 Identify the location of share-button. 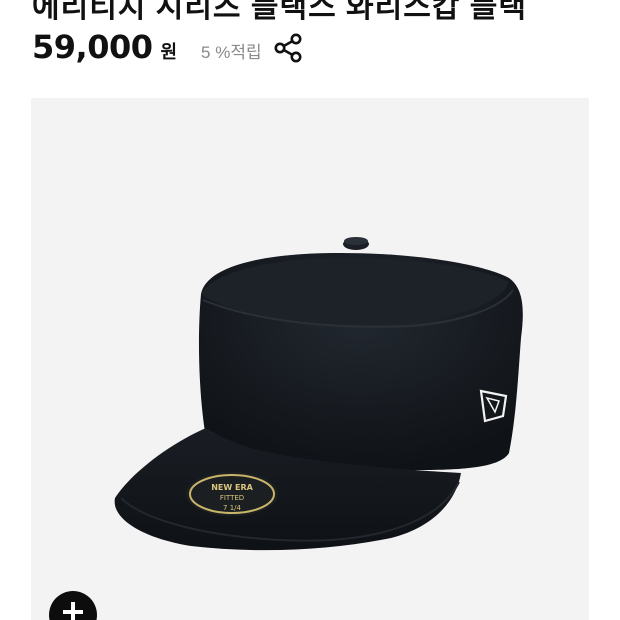
(289, 48).